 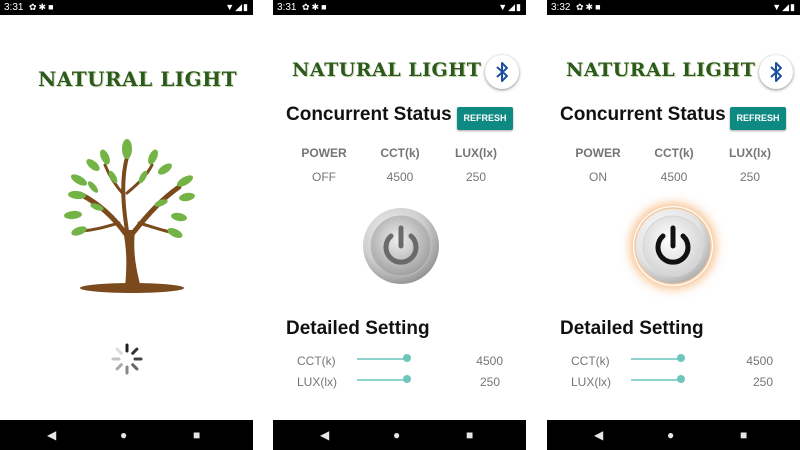 What do you see at coordinates (598, 177) in the screenshot?
I see `power-status-value: ON` at bounding box center [598, 177].